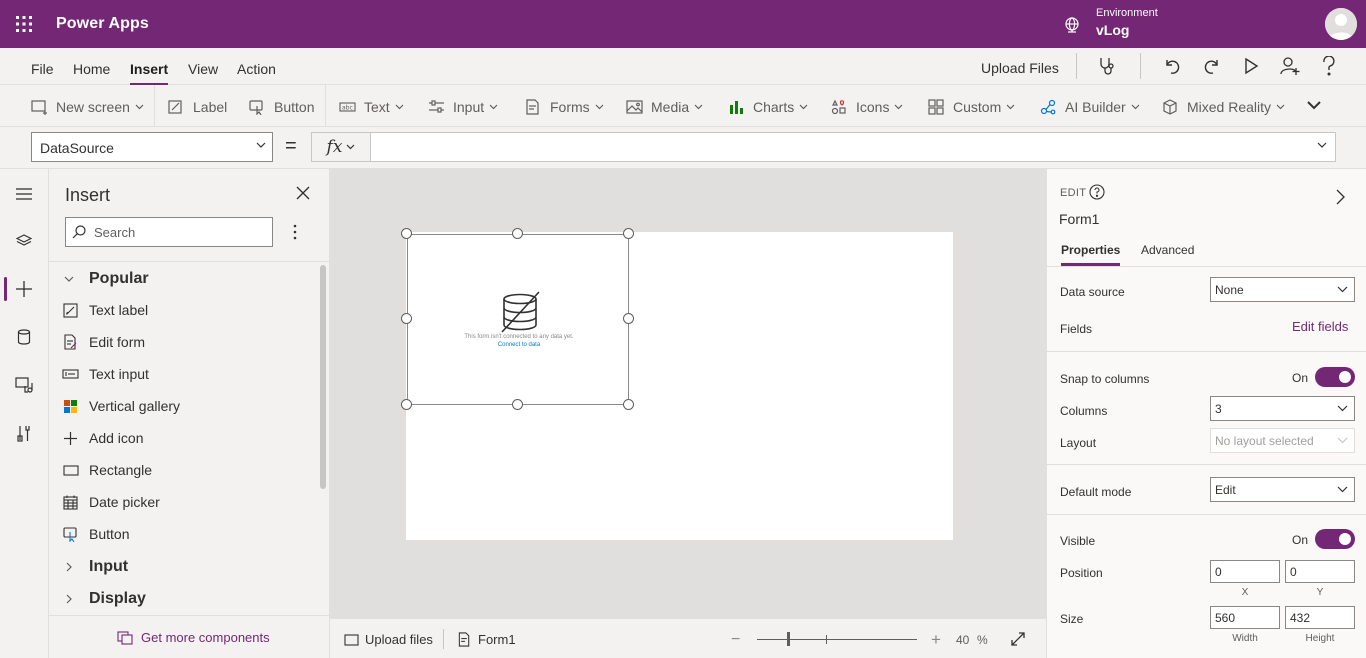  I want to click on resize-handle-right, so click(628, 318).